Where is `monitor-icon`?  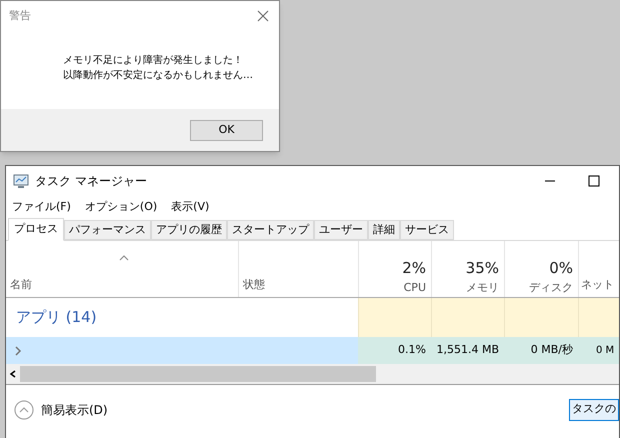
monitor-icon is located at coordinates (21, 181).